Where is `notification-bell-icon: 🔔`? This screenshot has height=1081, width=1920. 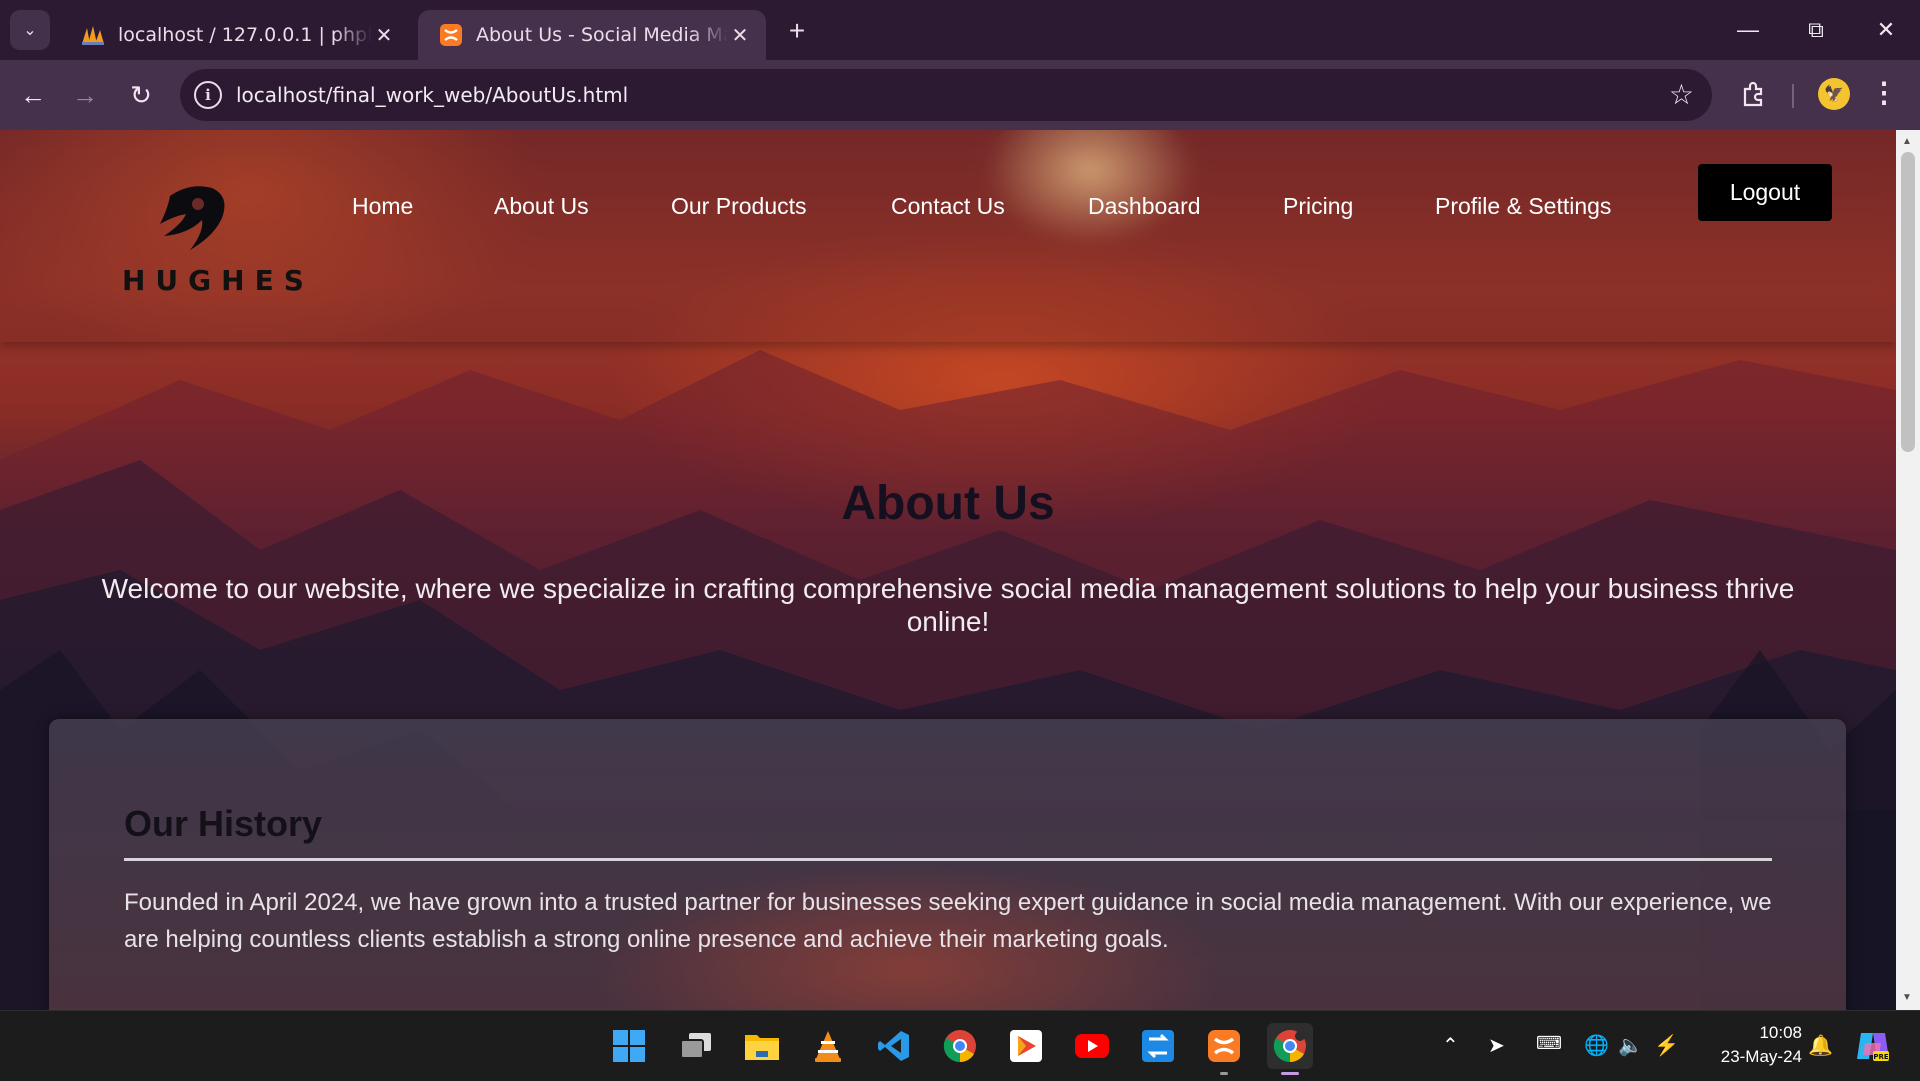
notification-bell-icon: 🔔 is located at coordinates (1820, 1045).